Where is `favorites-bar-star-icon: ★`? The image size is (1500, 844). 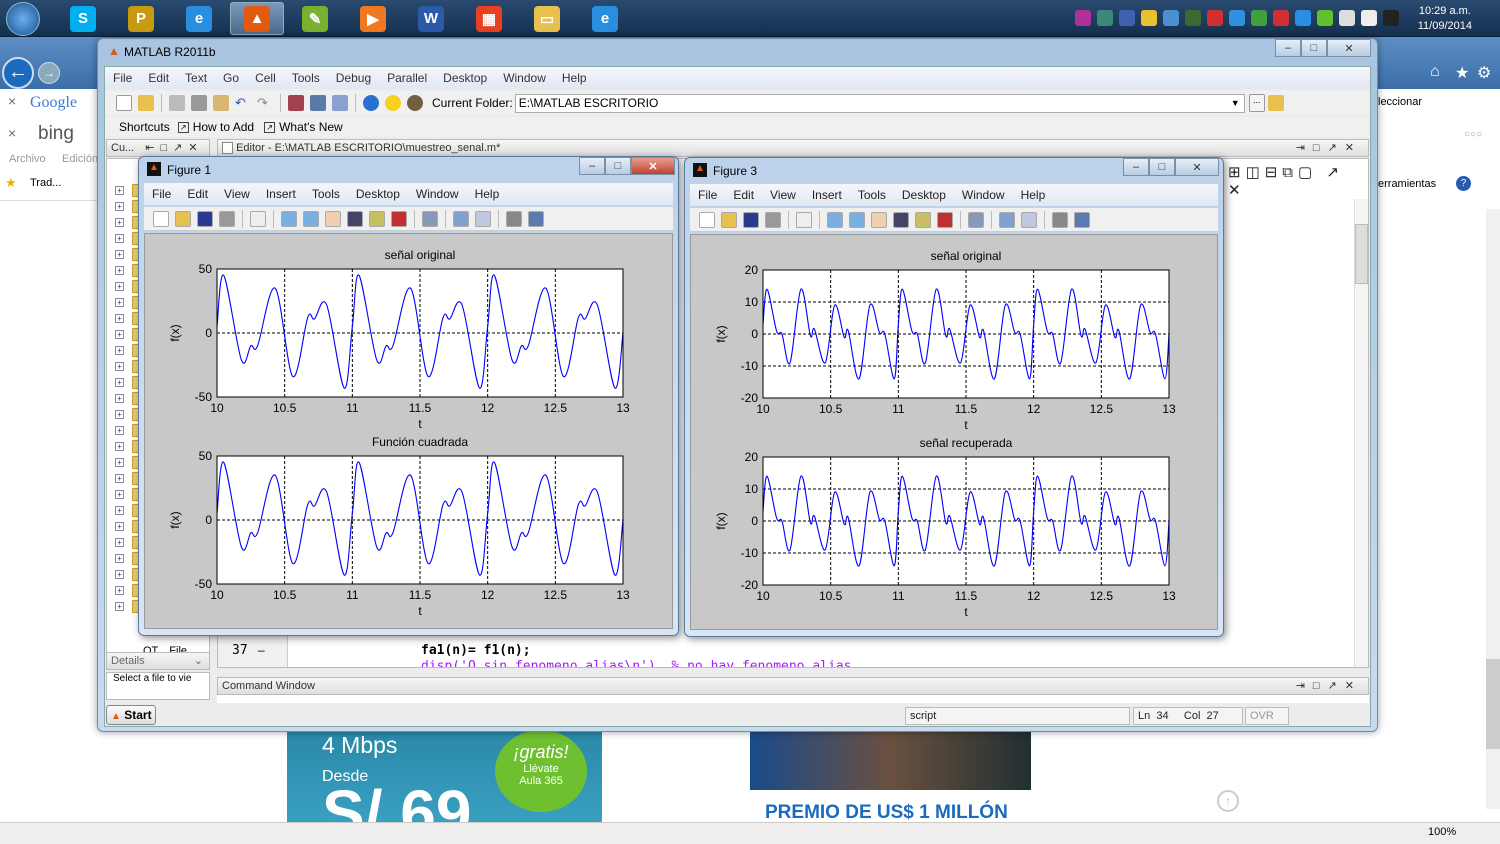
favorites-bar-star-icon: ★ is located at coordinates (11, 183).